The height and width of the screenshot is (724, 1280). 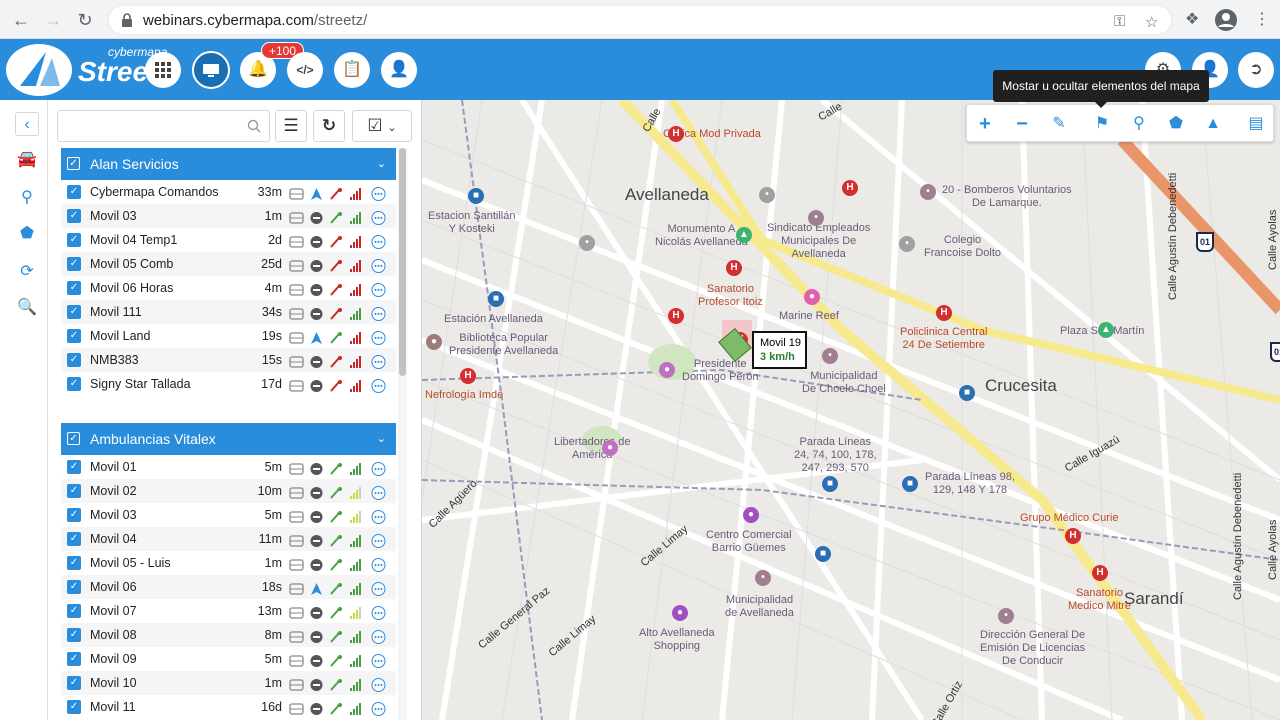 I want to click on reload-icon: ↻, so click(x=85, y=20).